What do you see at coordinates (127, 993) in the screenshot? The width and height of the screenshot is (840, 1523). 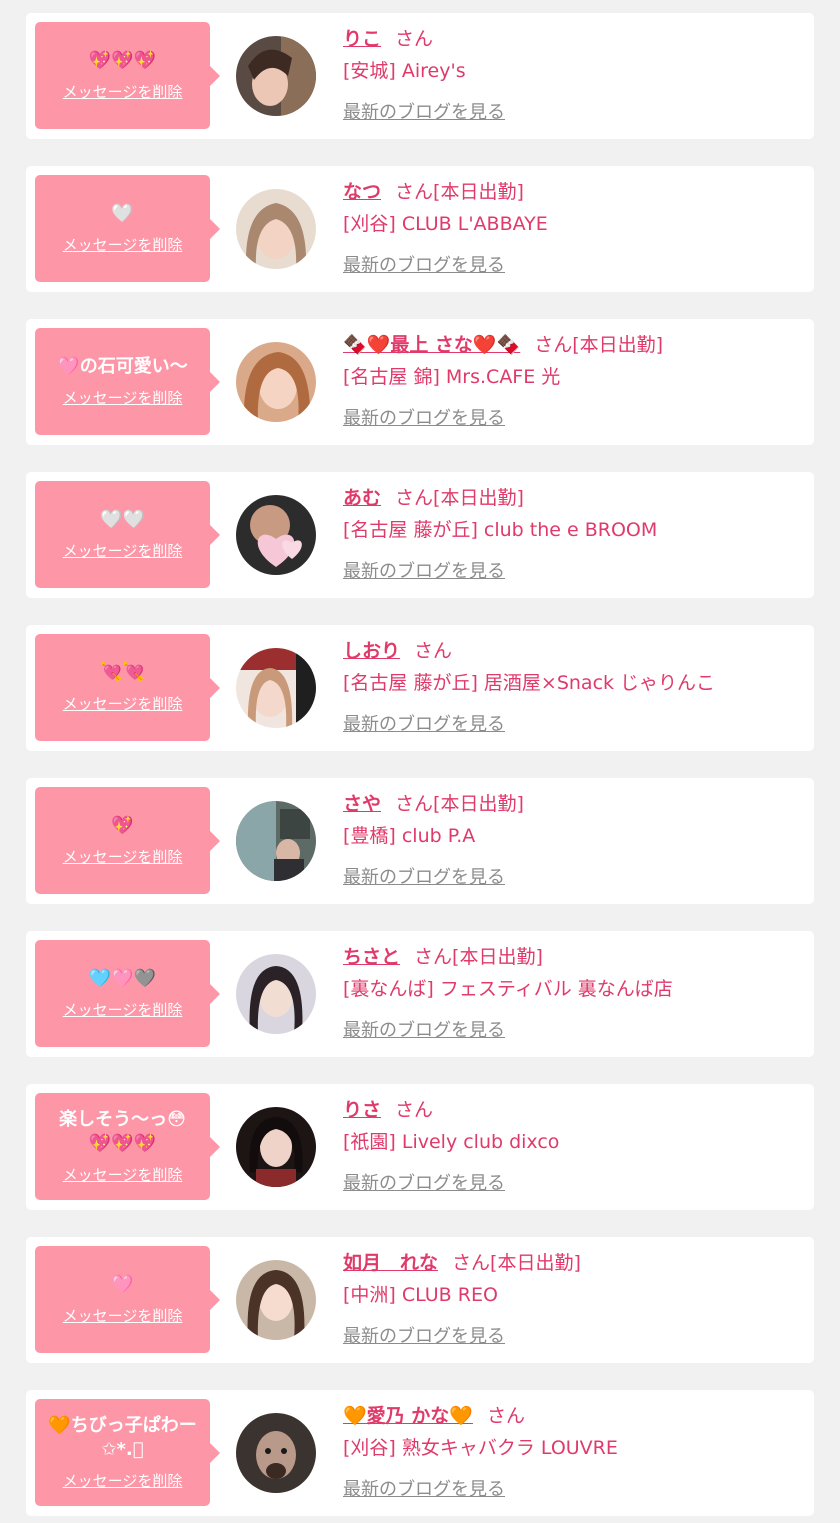 I see `message-bubble: 🩵🩷🩶 メッセージを削除` at bounding box center [127, 993].